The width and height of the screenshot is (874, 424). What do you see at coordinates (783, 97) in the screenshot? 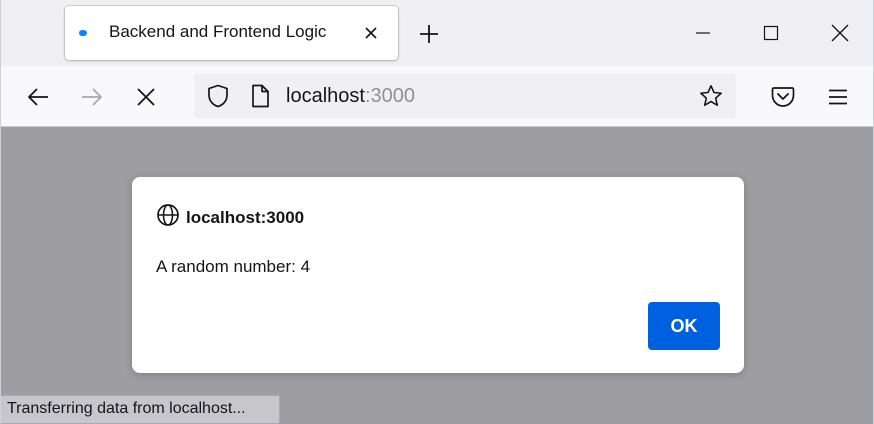
I see `pocket-icon` at bounding box center [783, 97].